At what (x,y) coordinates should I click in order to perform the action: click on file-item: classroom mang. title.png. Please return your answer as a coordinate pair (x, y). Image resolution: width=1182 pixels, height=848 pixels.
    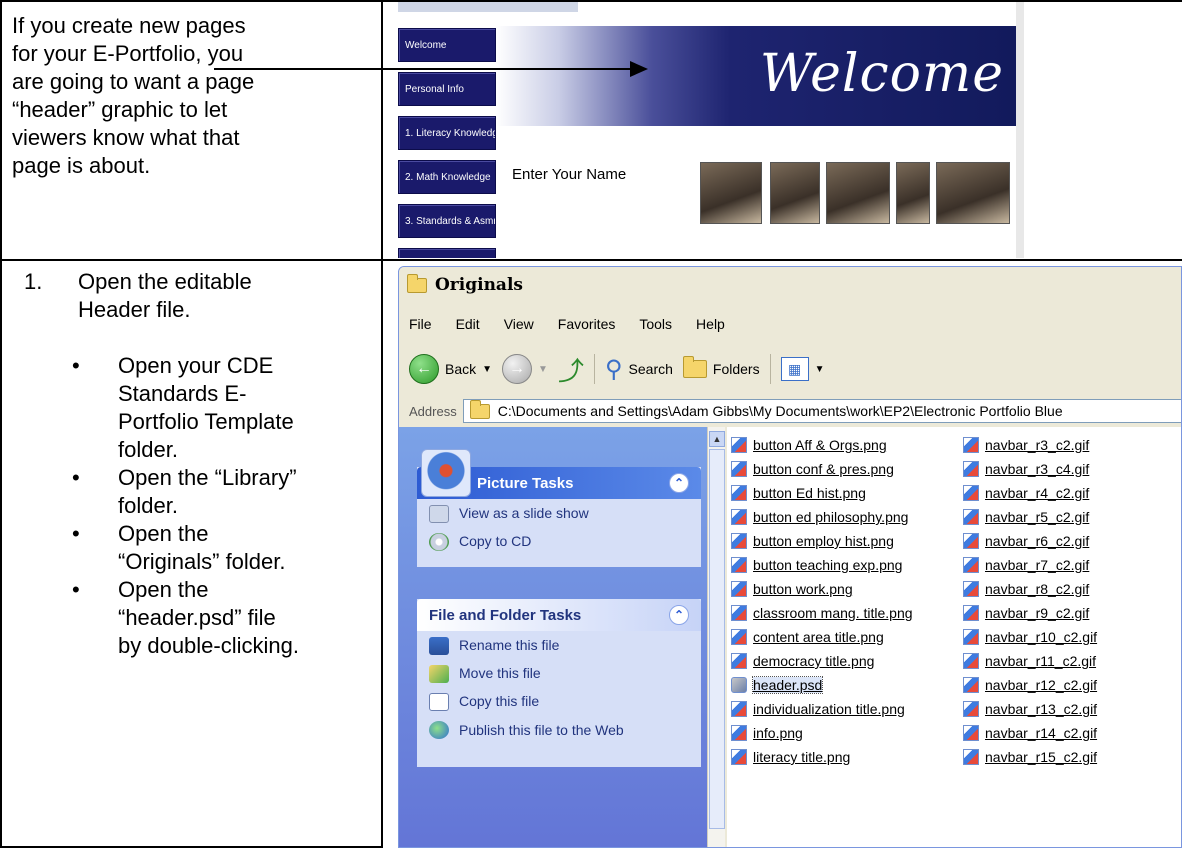
    Looking at the image, I should click on (822, 613).